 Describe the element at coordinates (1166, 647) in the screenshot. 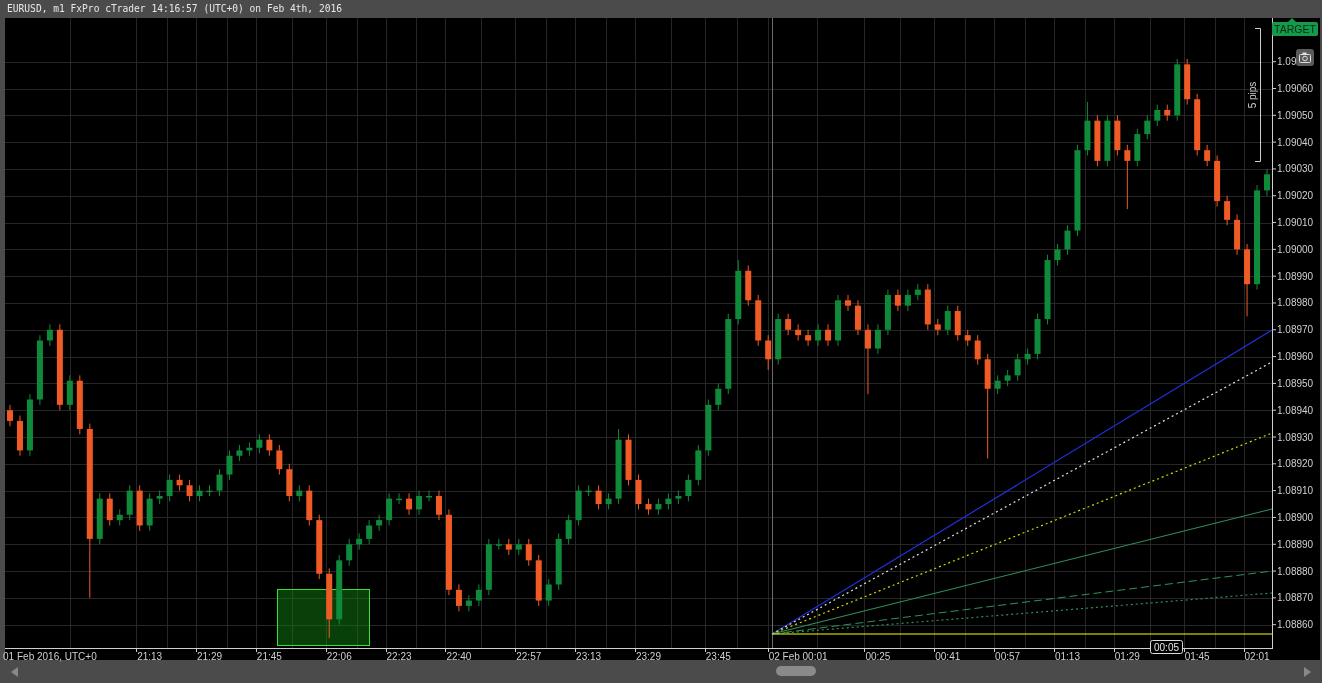

I see `countdown-badge: 00:05` at that location.